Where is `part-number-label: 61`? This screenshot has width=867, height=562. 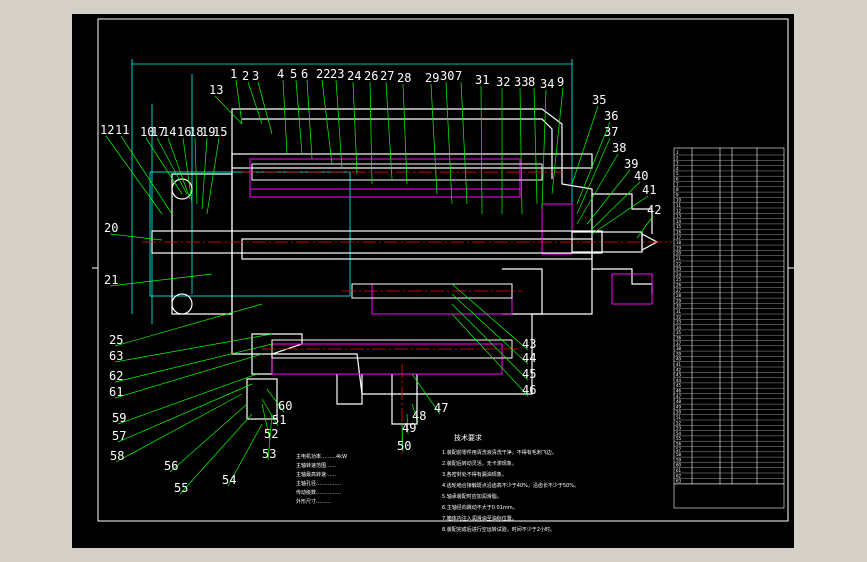 part-number-label: 61 is located at coordinates (116, 392).